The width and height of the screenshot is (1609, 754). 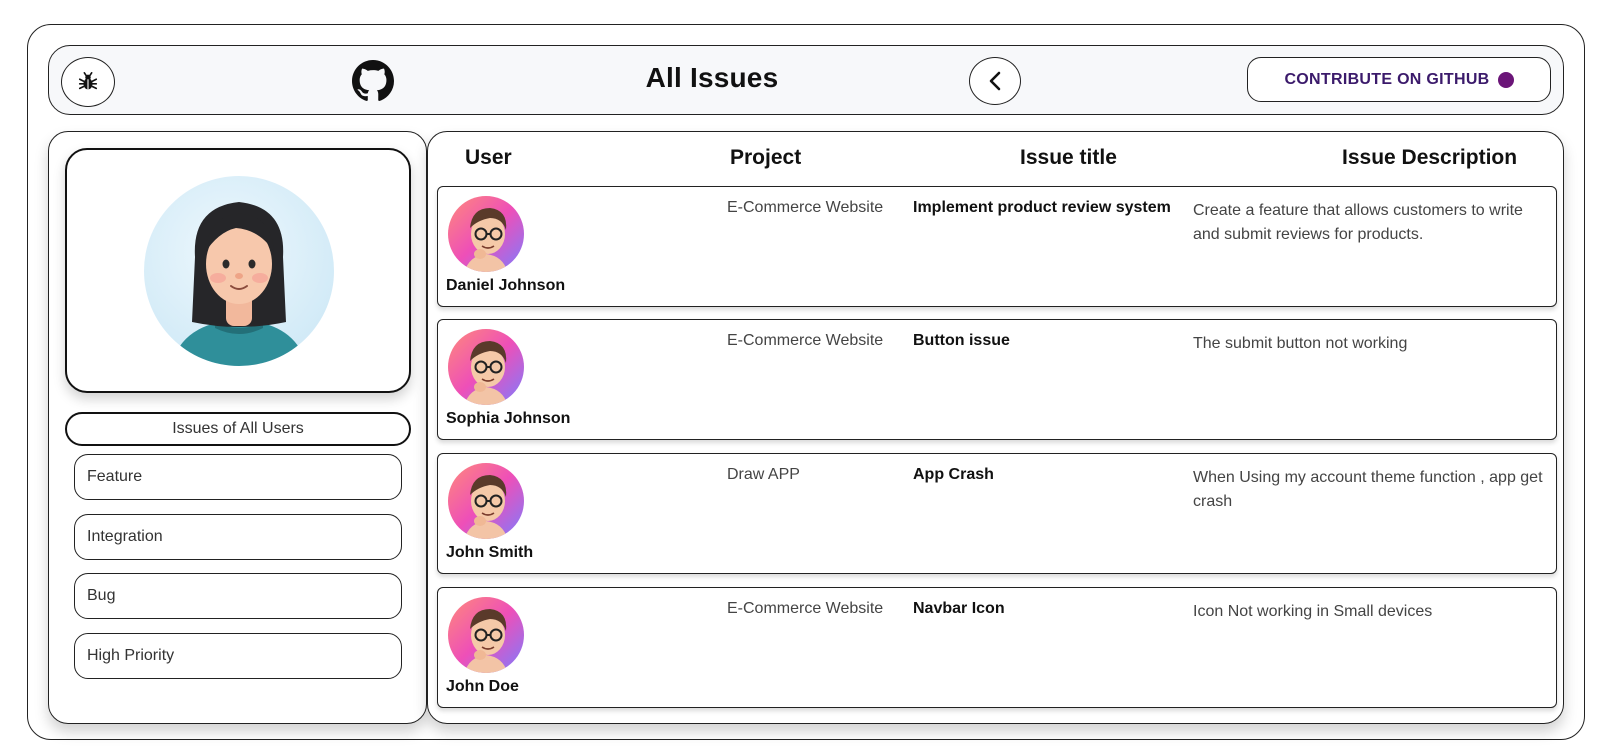 What do you see at coordinates (1430, 157) in the screenshot?
I see `column-header-issue-description: Issue Description` at bounding box center [1430, 157].